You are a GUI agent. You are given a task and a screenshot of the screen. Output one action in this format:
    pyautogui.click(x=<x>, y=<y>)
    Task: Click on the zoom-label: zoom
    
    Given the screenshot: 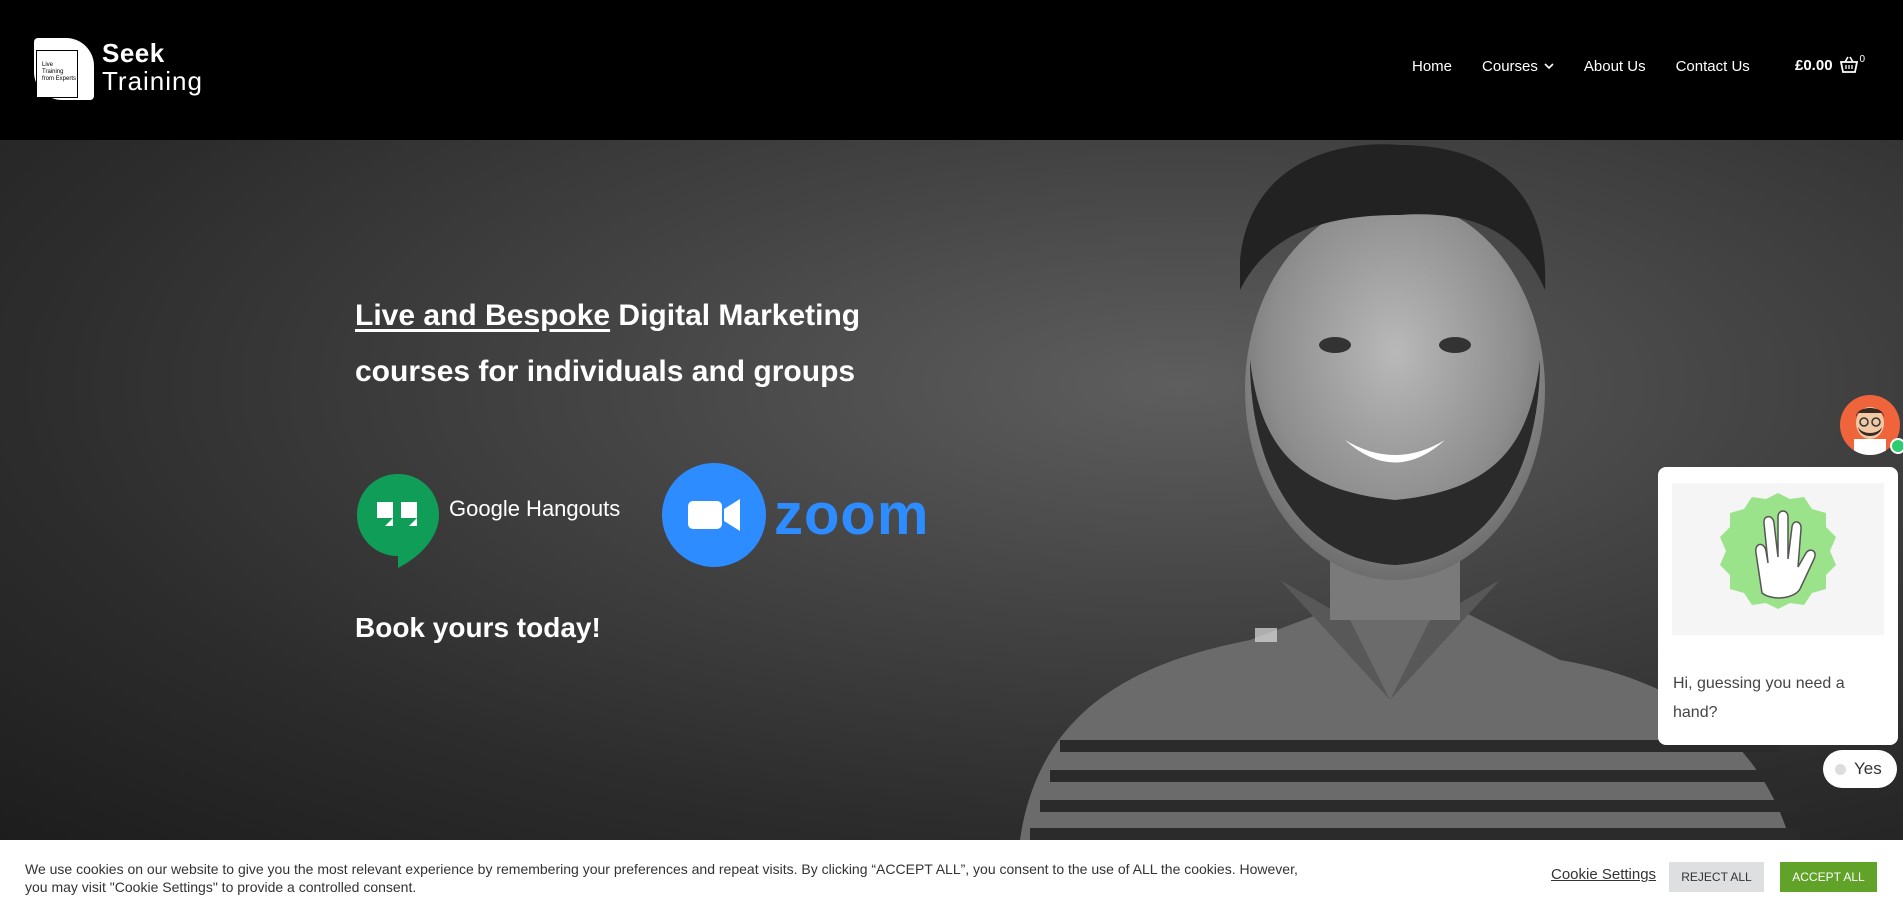 What is the action you would take?
    pyautogui.click(x=852, y=514)
    